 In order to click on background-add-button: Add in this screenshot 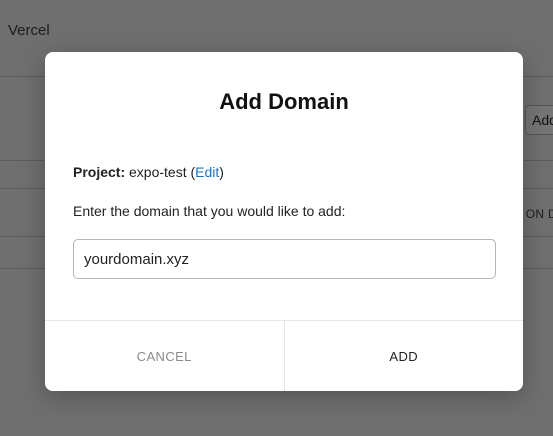, I will do `click(539, 120)`.